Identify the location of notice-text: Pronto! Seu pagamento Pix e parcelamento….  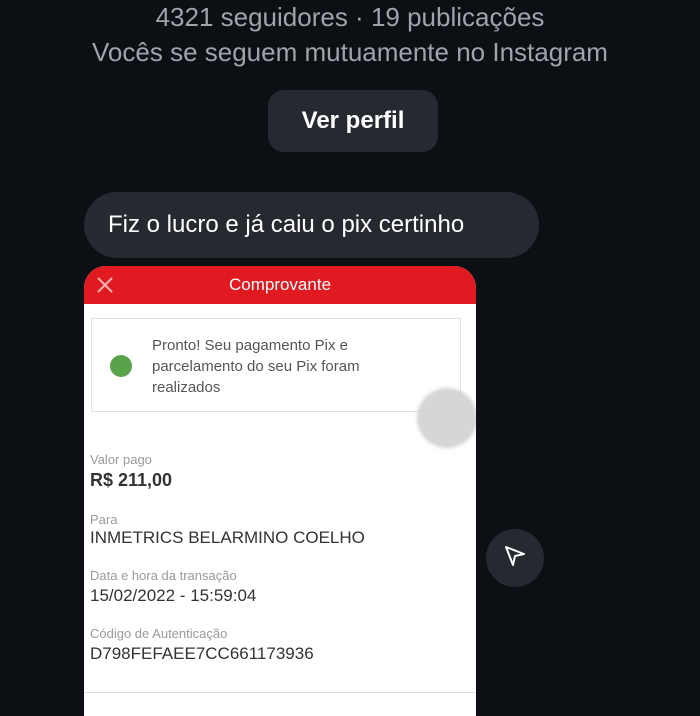
(282, 366).